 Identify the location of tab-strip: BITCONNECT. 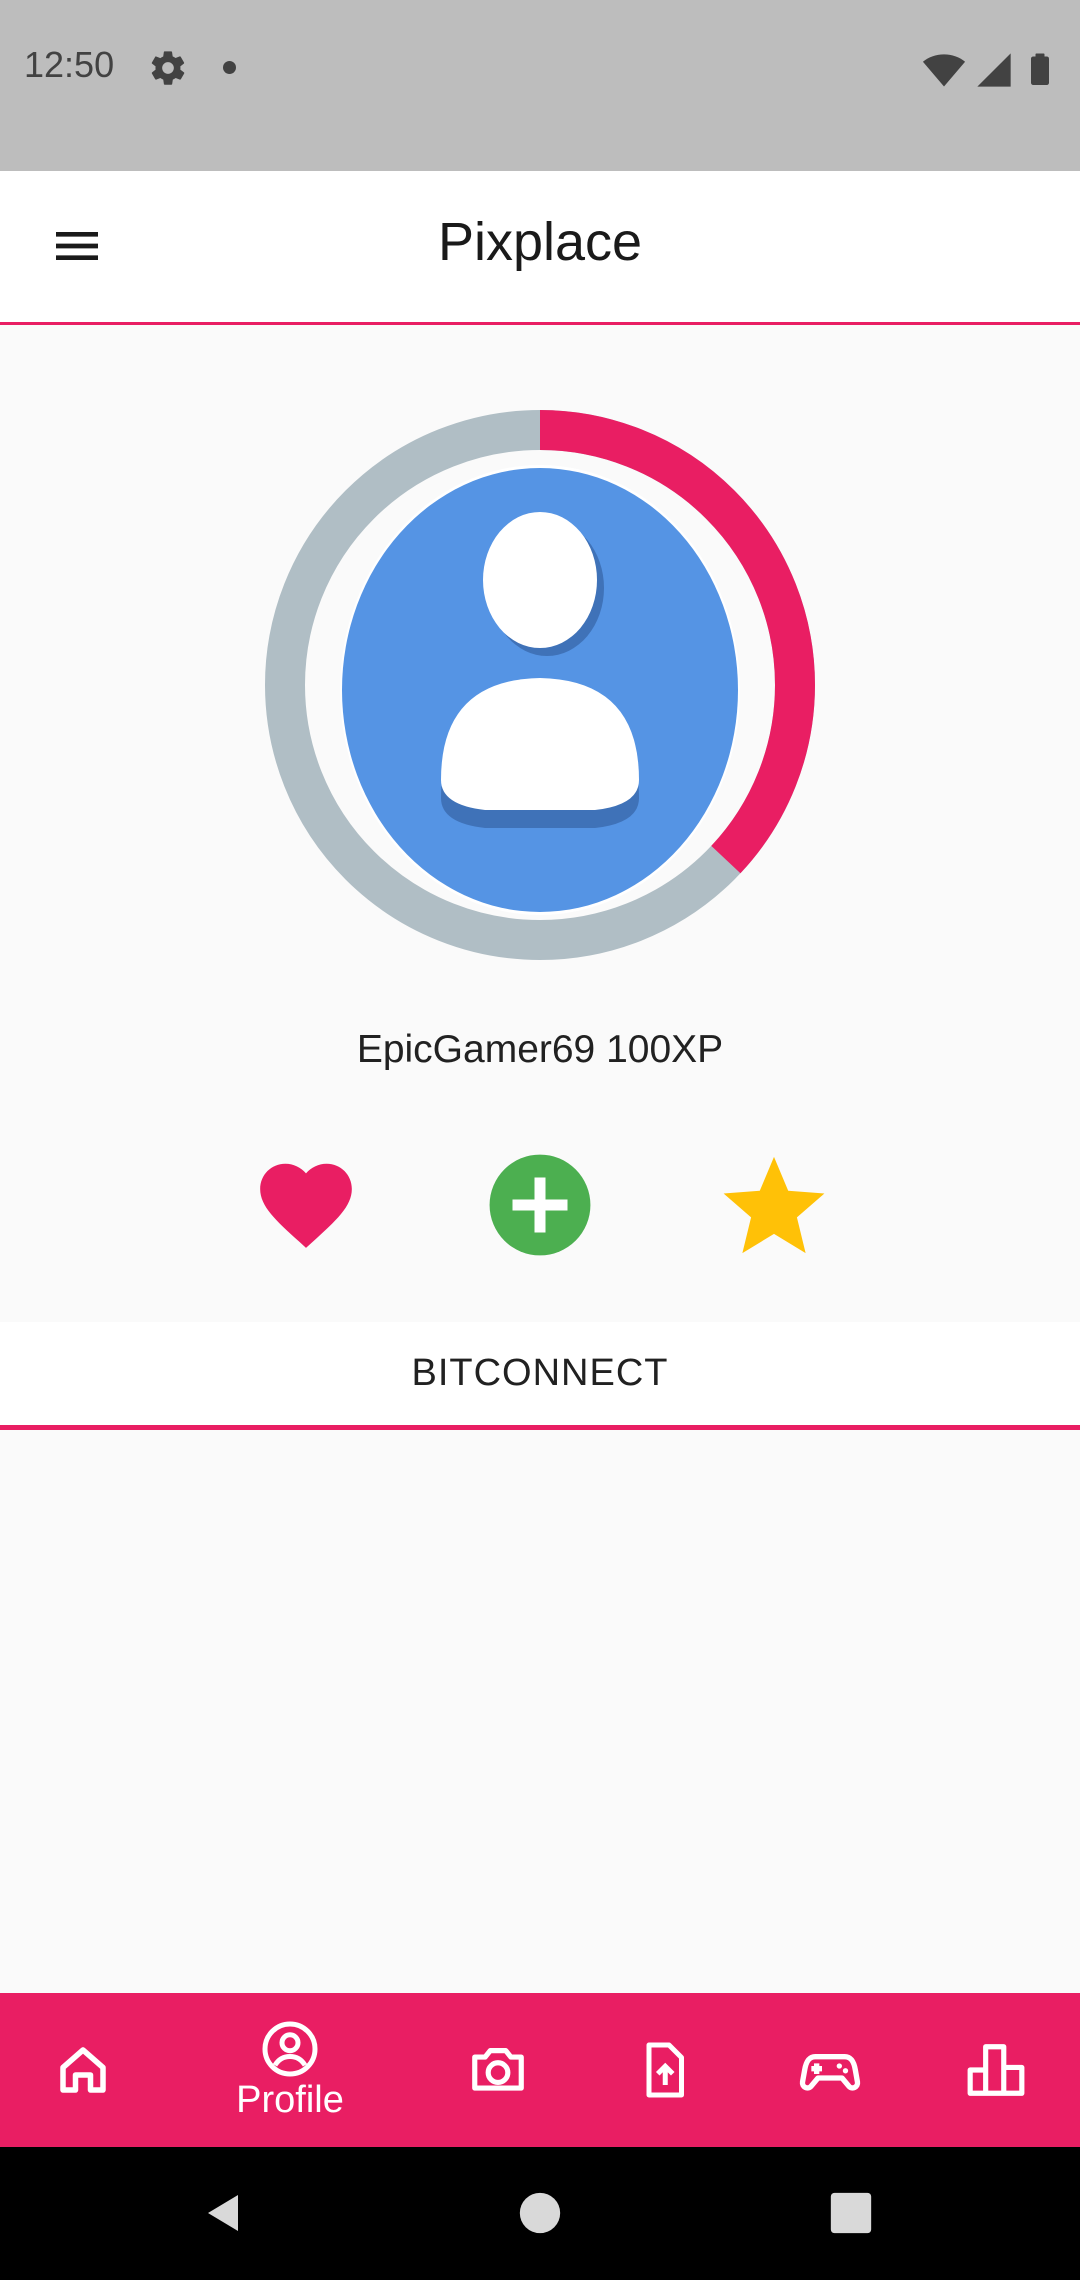
(540, 1376).